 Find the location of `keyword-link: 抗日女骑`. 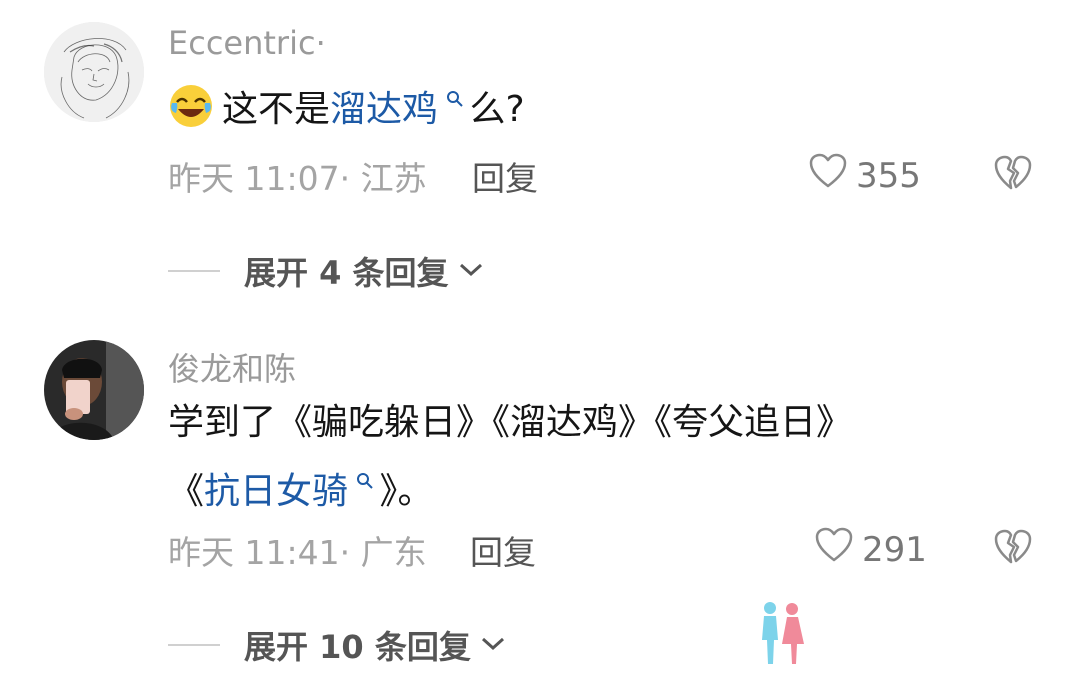

keyword-link: 抗日女骑 is located at coordinates (276, 491).